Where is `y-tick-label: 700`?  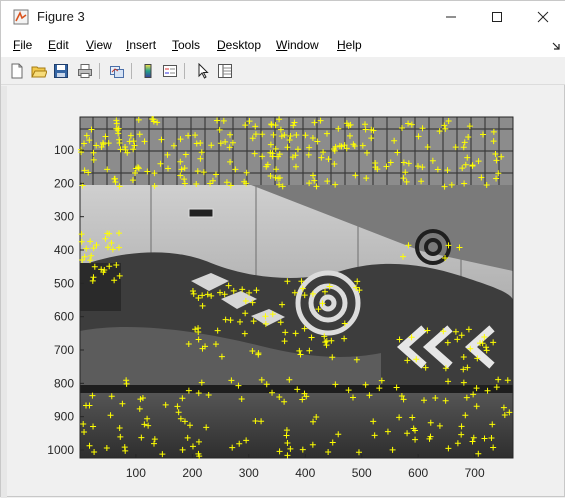 y-tick-label: 700 is located at coordinates (64, 350).